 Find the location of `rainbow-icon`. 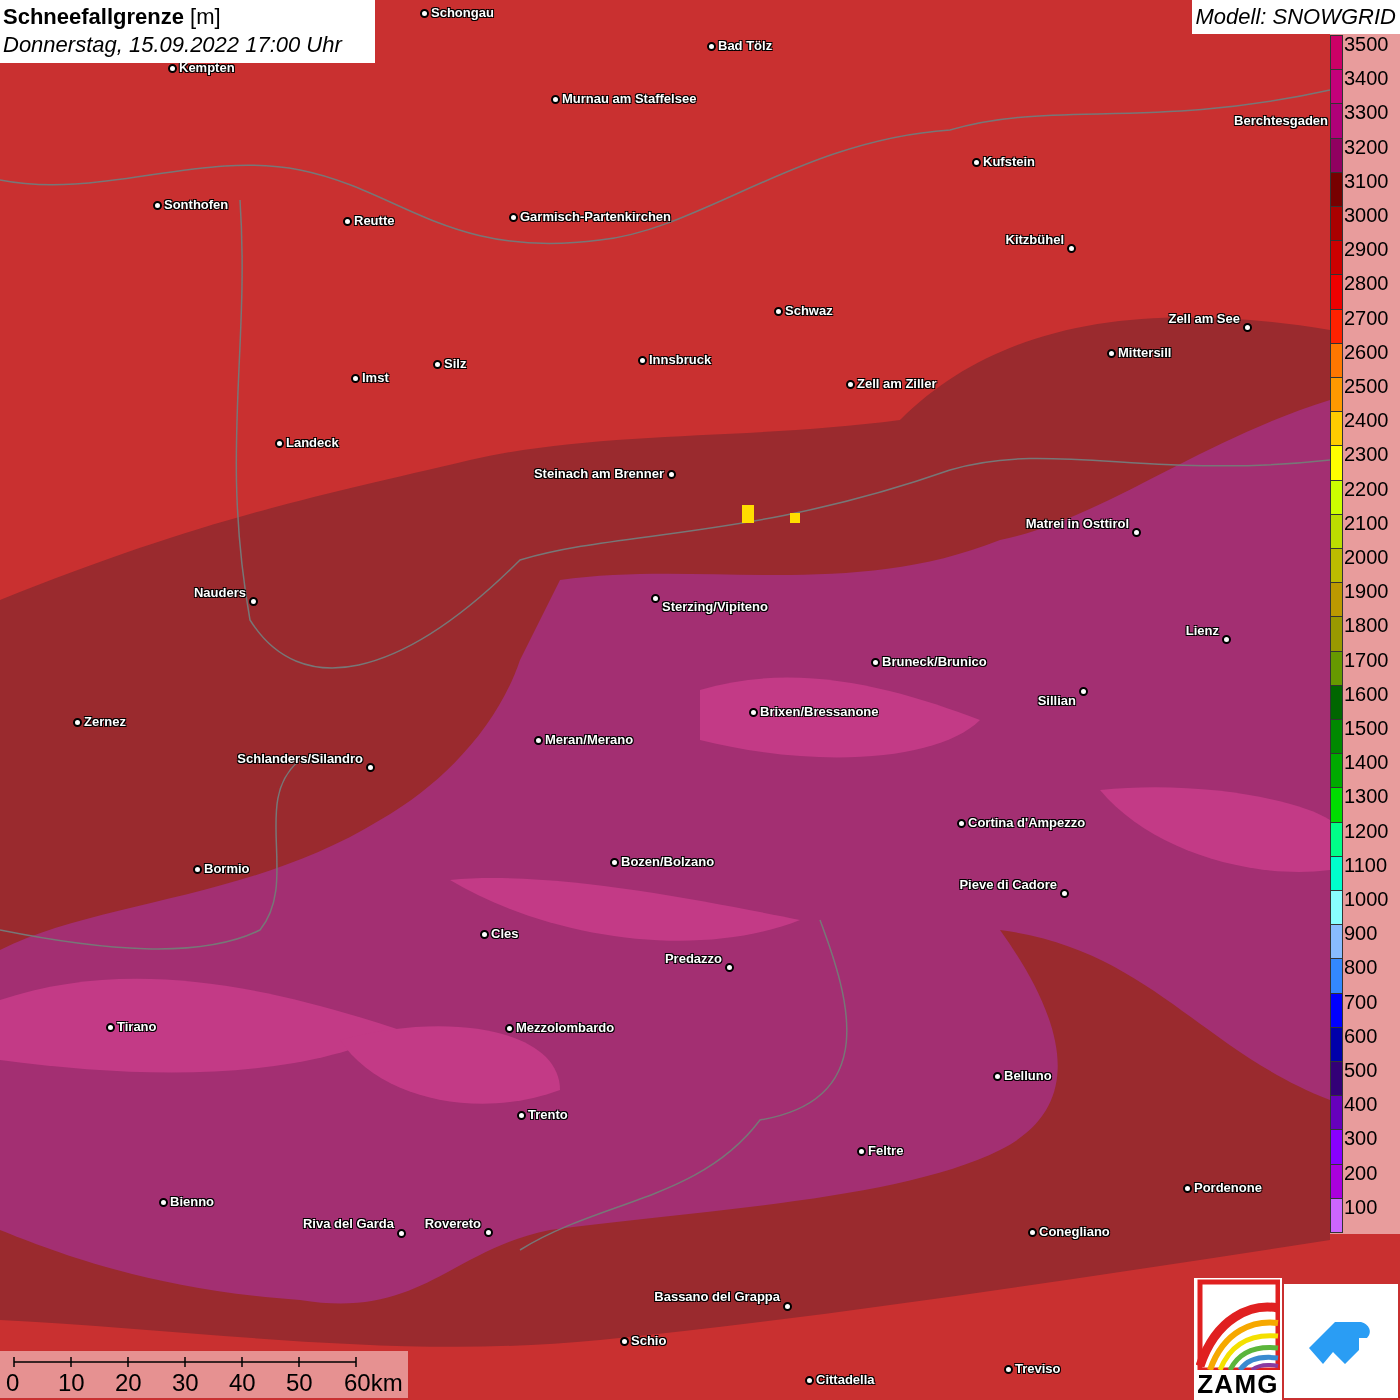

rainbow-icon is located at coordinates (1238, 1324).